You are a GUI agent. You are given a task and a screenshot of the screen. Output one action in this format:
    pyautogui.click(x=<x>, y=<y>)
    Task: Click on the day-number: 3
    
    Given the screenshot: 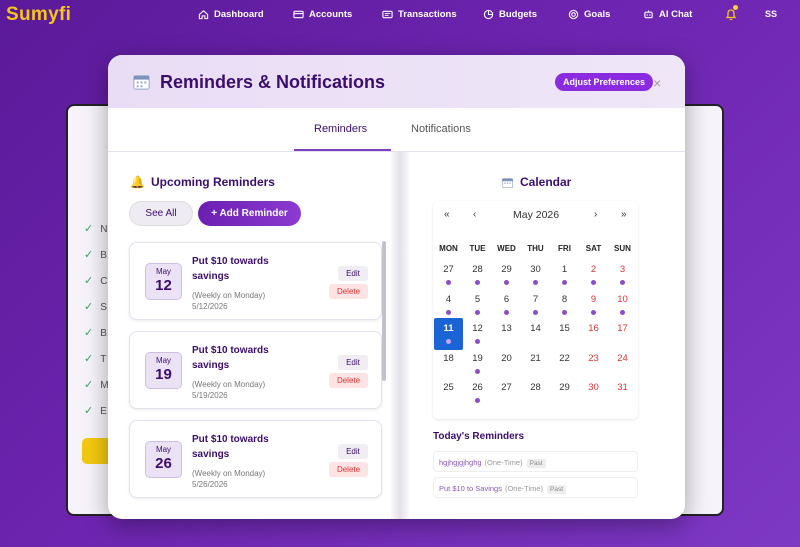 What is the action you would take?
    pyautogui.click(x=622, y=269)
    